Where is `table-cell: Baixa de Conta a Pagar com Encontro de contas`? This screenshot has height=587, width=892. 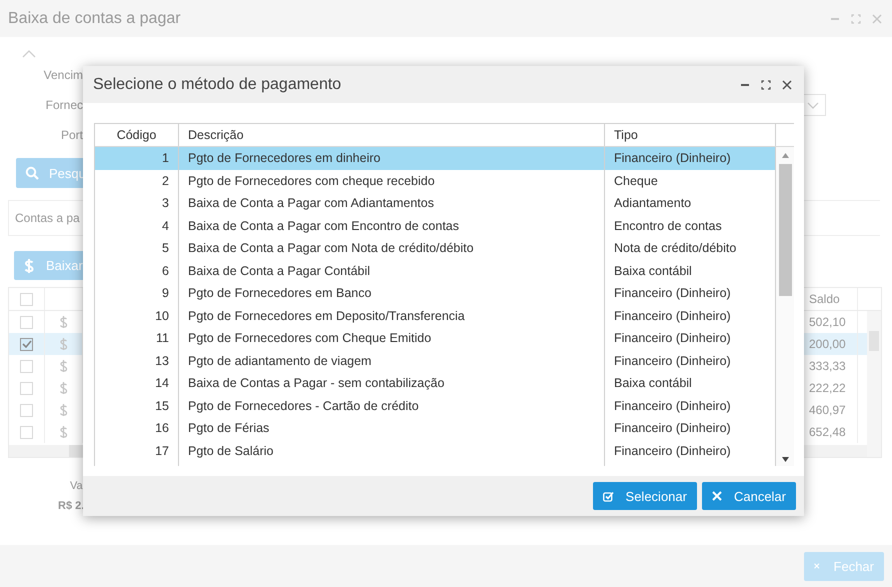
table-cell: Baixa de Conta a Pagar com Encontro de contas is located at coordinates (392, 225).